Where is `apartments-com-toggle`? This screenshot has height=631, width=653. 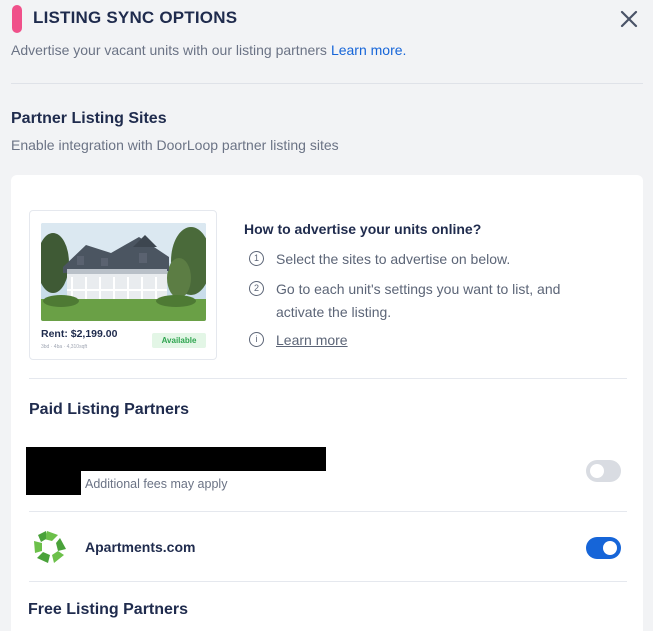
apartments-com-toggle is located at coordinates (603, 548).